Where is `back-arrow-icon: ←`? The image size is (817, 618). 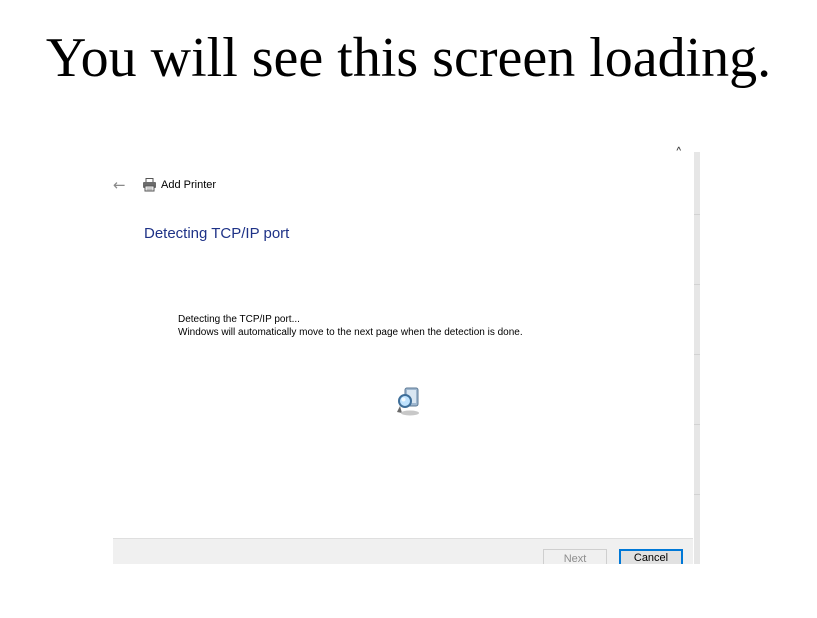
back-arrow-icon: ← is located at coordinates (119, 185).